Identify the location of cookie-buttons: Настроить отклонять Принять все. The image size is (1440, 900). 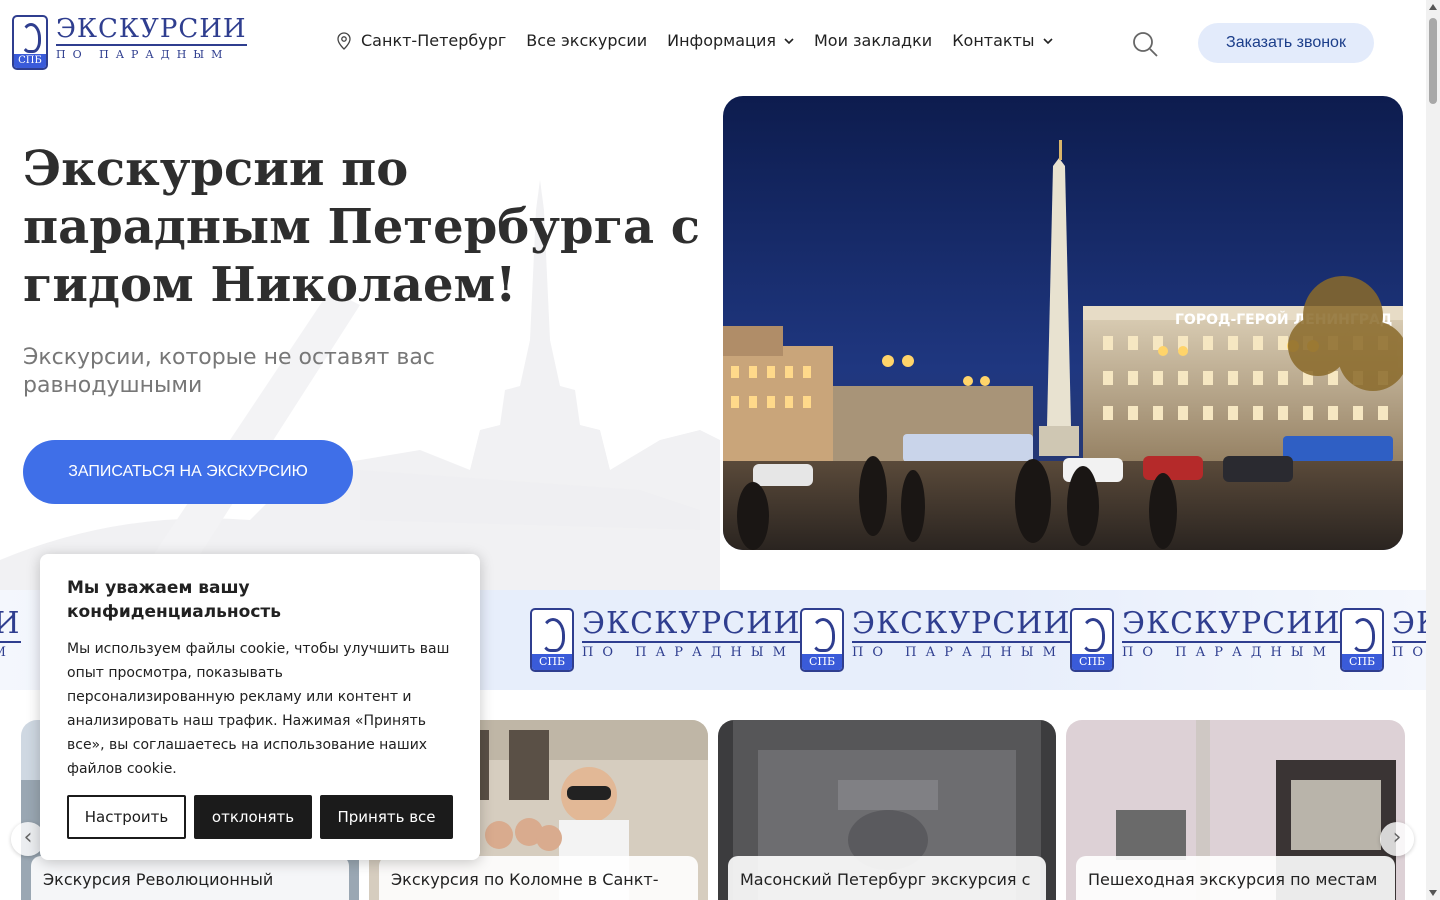
(264, 817).